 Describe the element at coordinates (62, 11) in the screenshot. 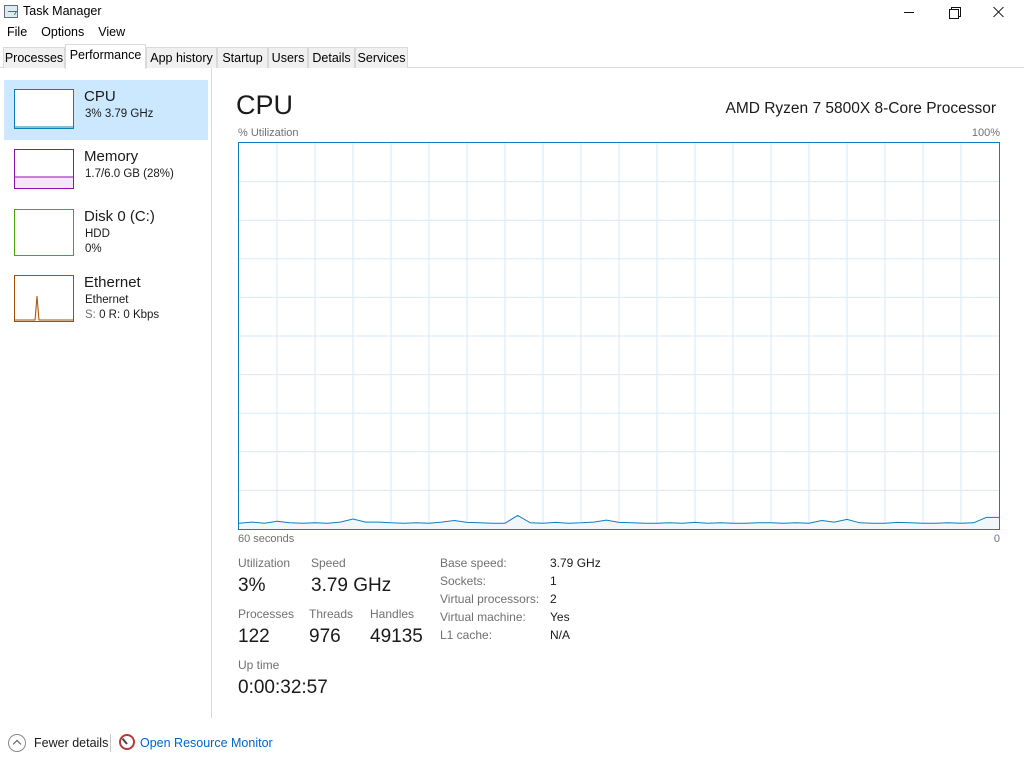

I see `window-title: Task Manager` at that location.